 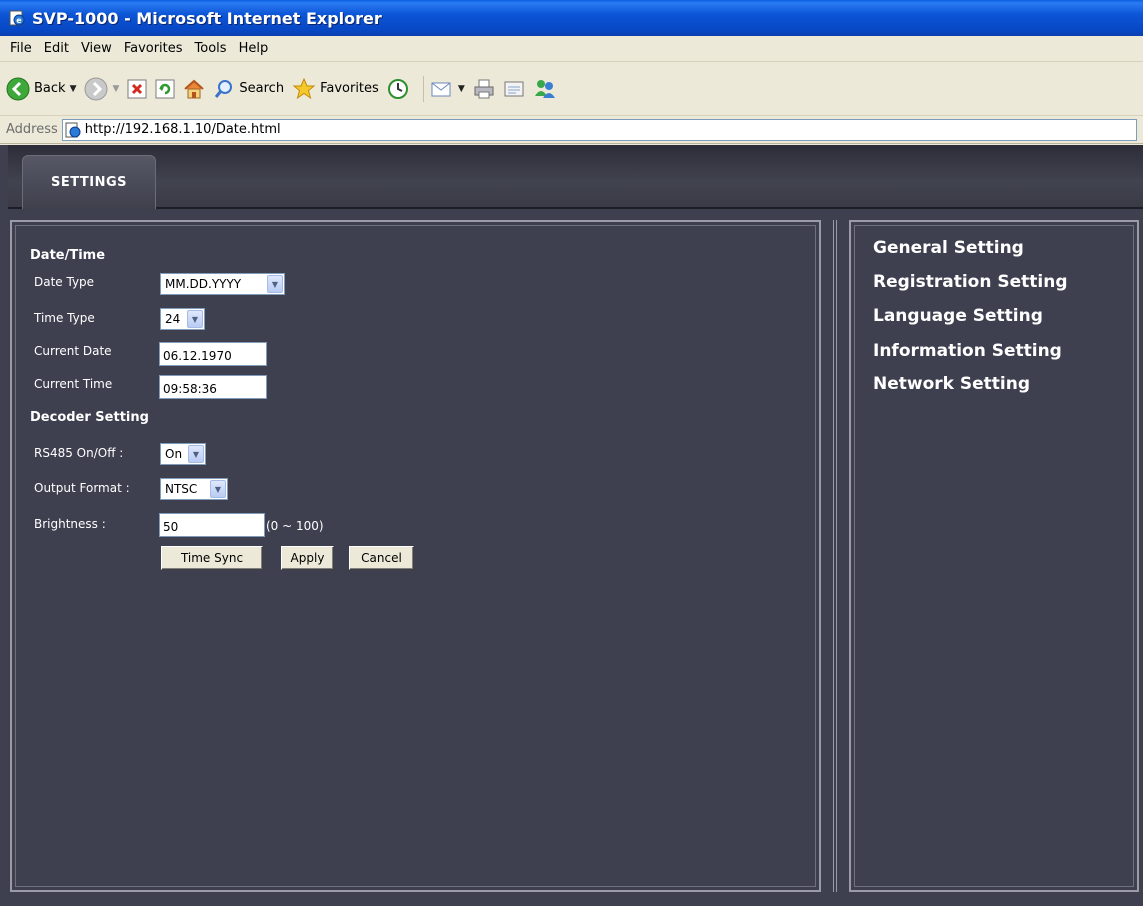 I want to click on refresh-button, so click(x=165, y=89).